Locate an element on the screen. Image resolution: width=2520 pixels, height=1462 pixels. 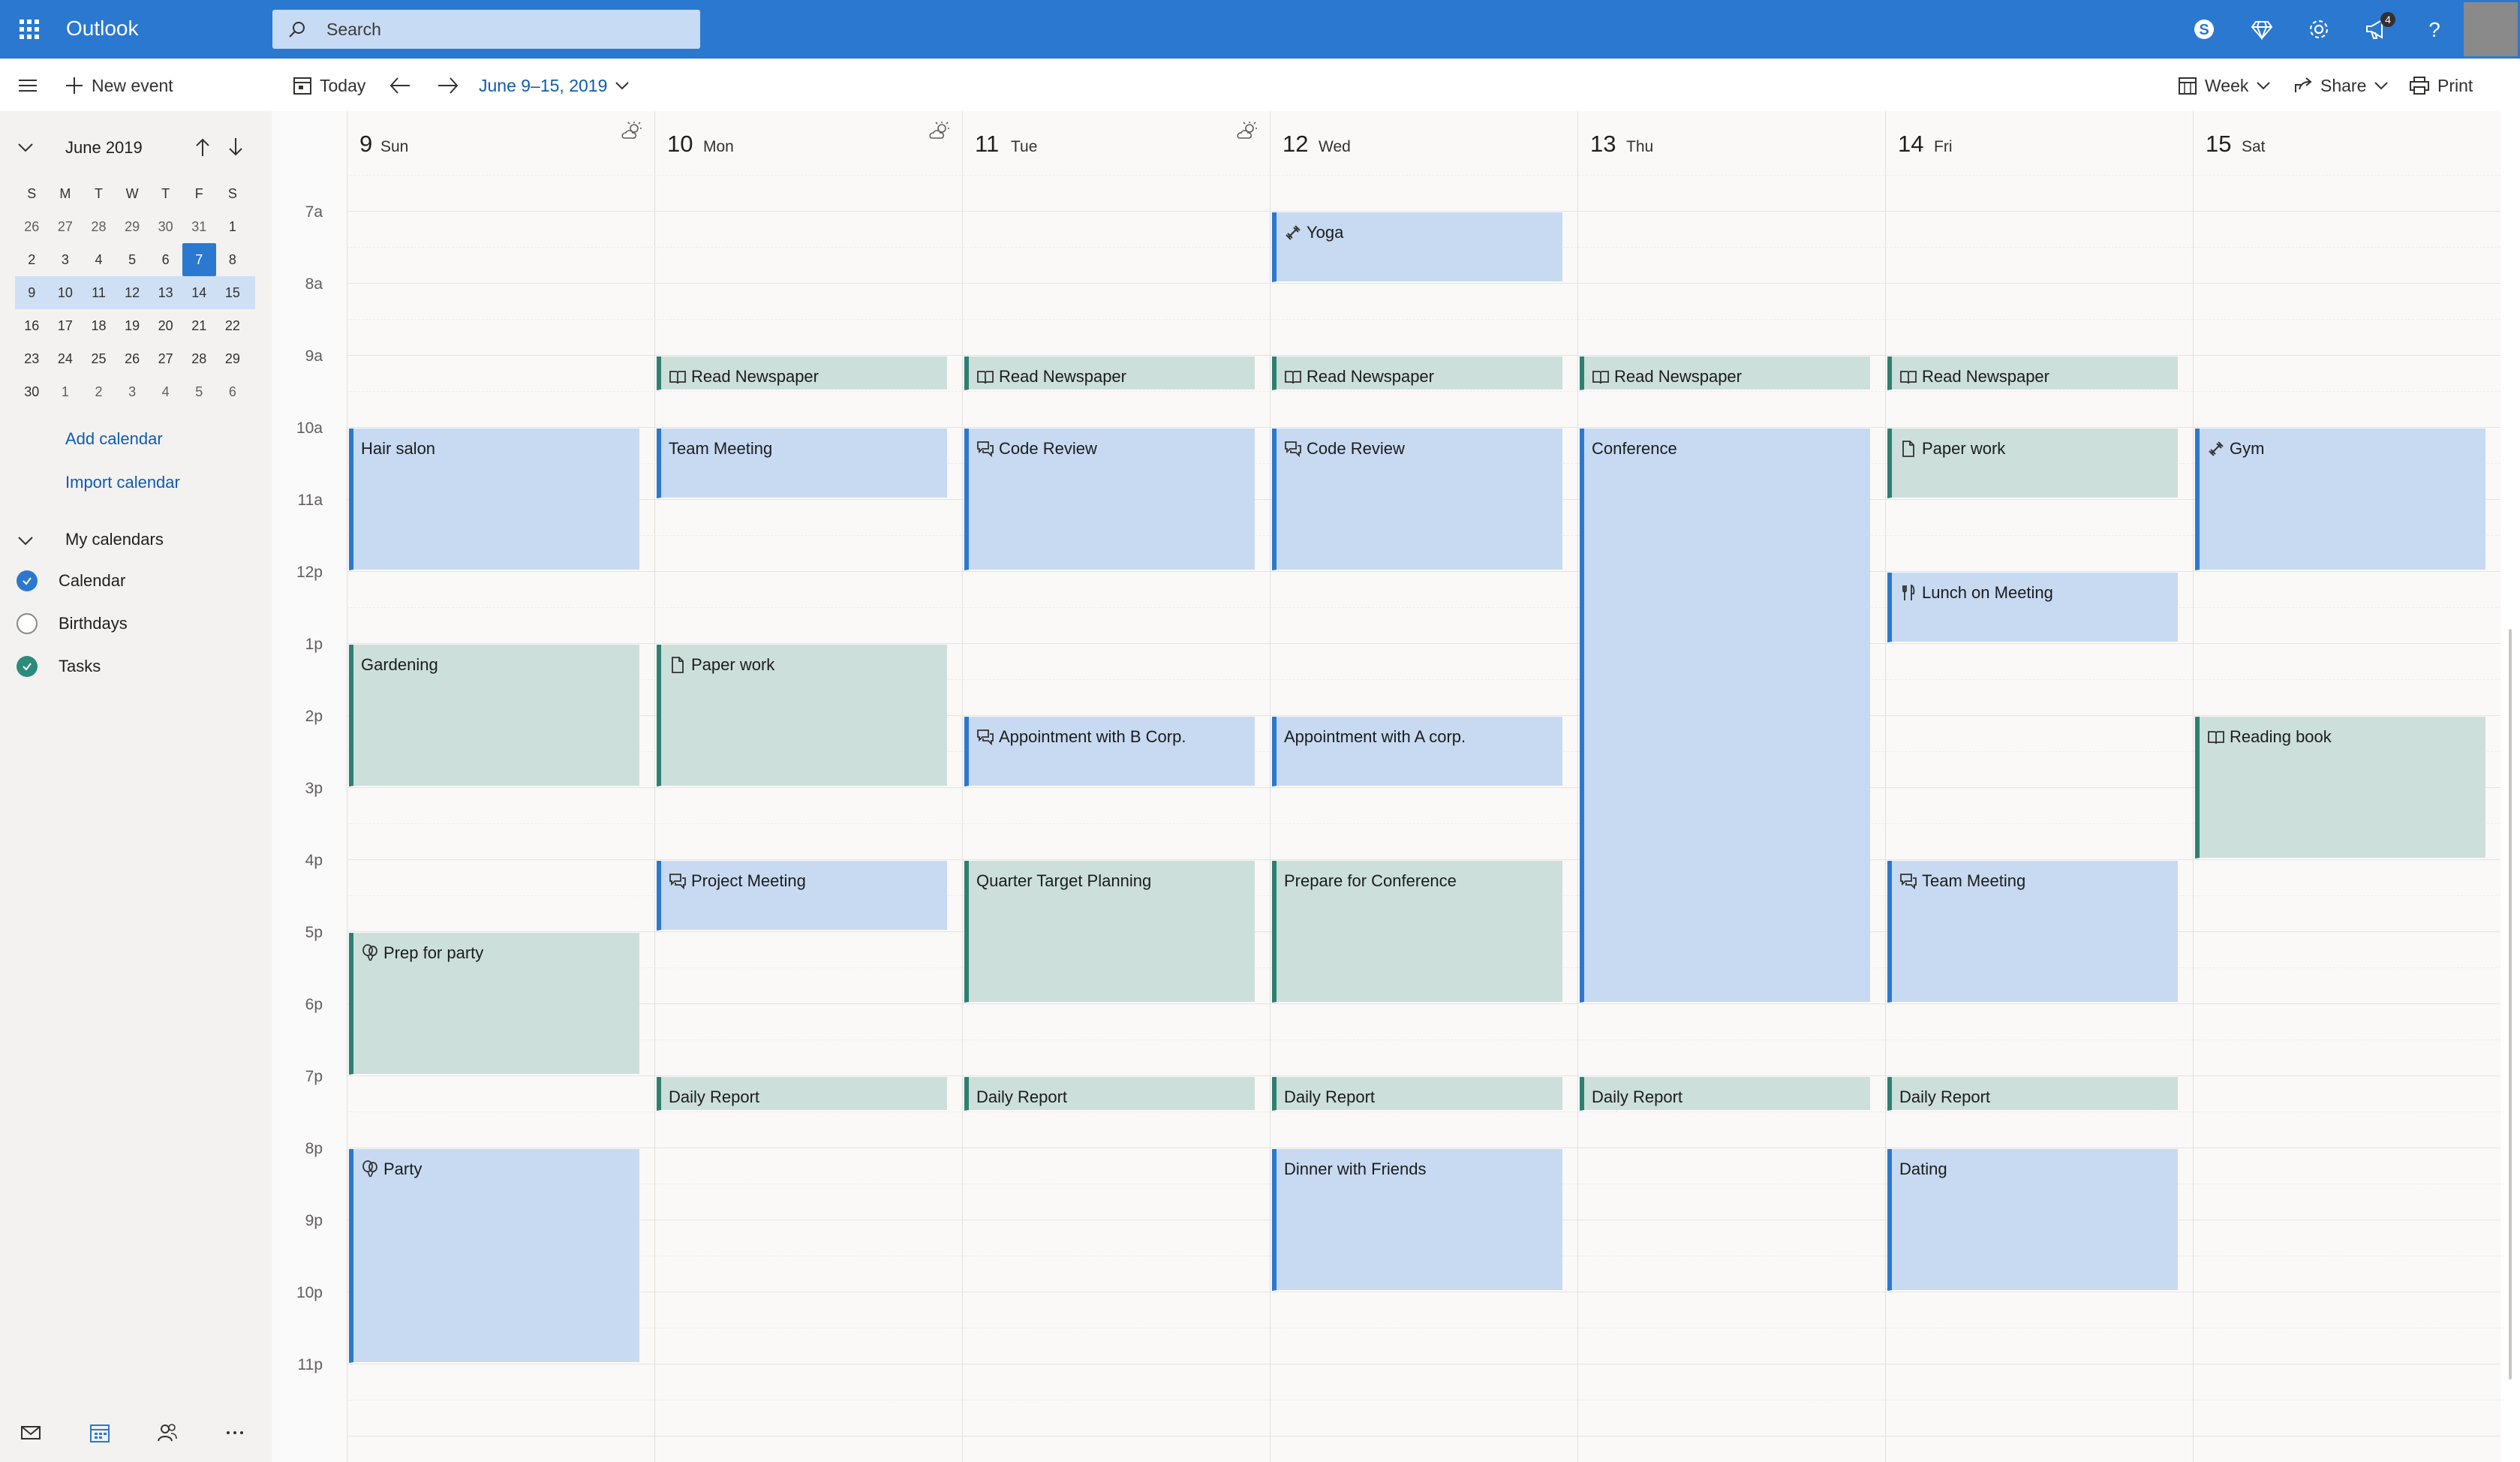
mini-calendar-day: 19 is located at coordinates (132, 325).